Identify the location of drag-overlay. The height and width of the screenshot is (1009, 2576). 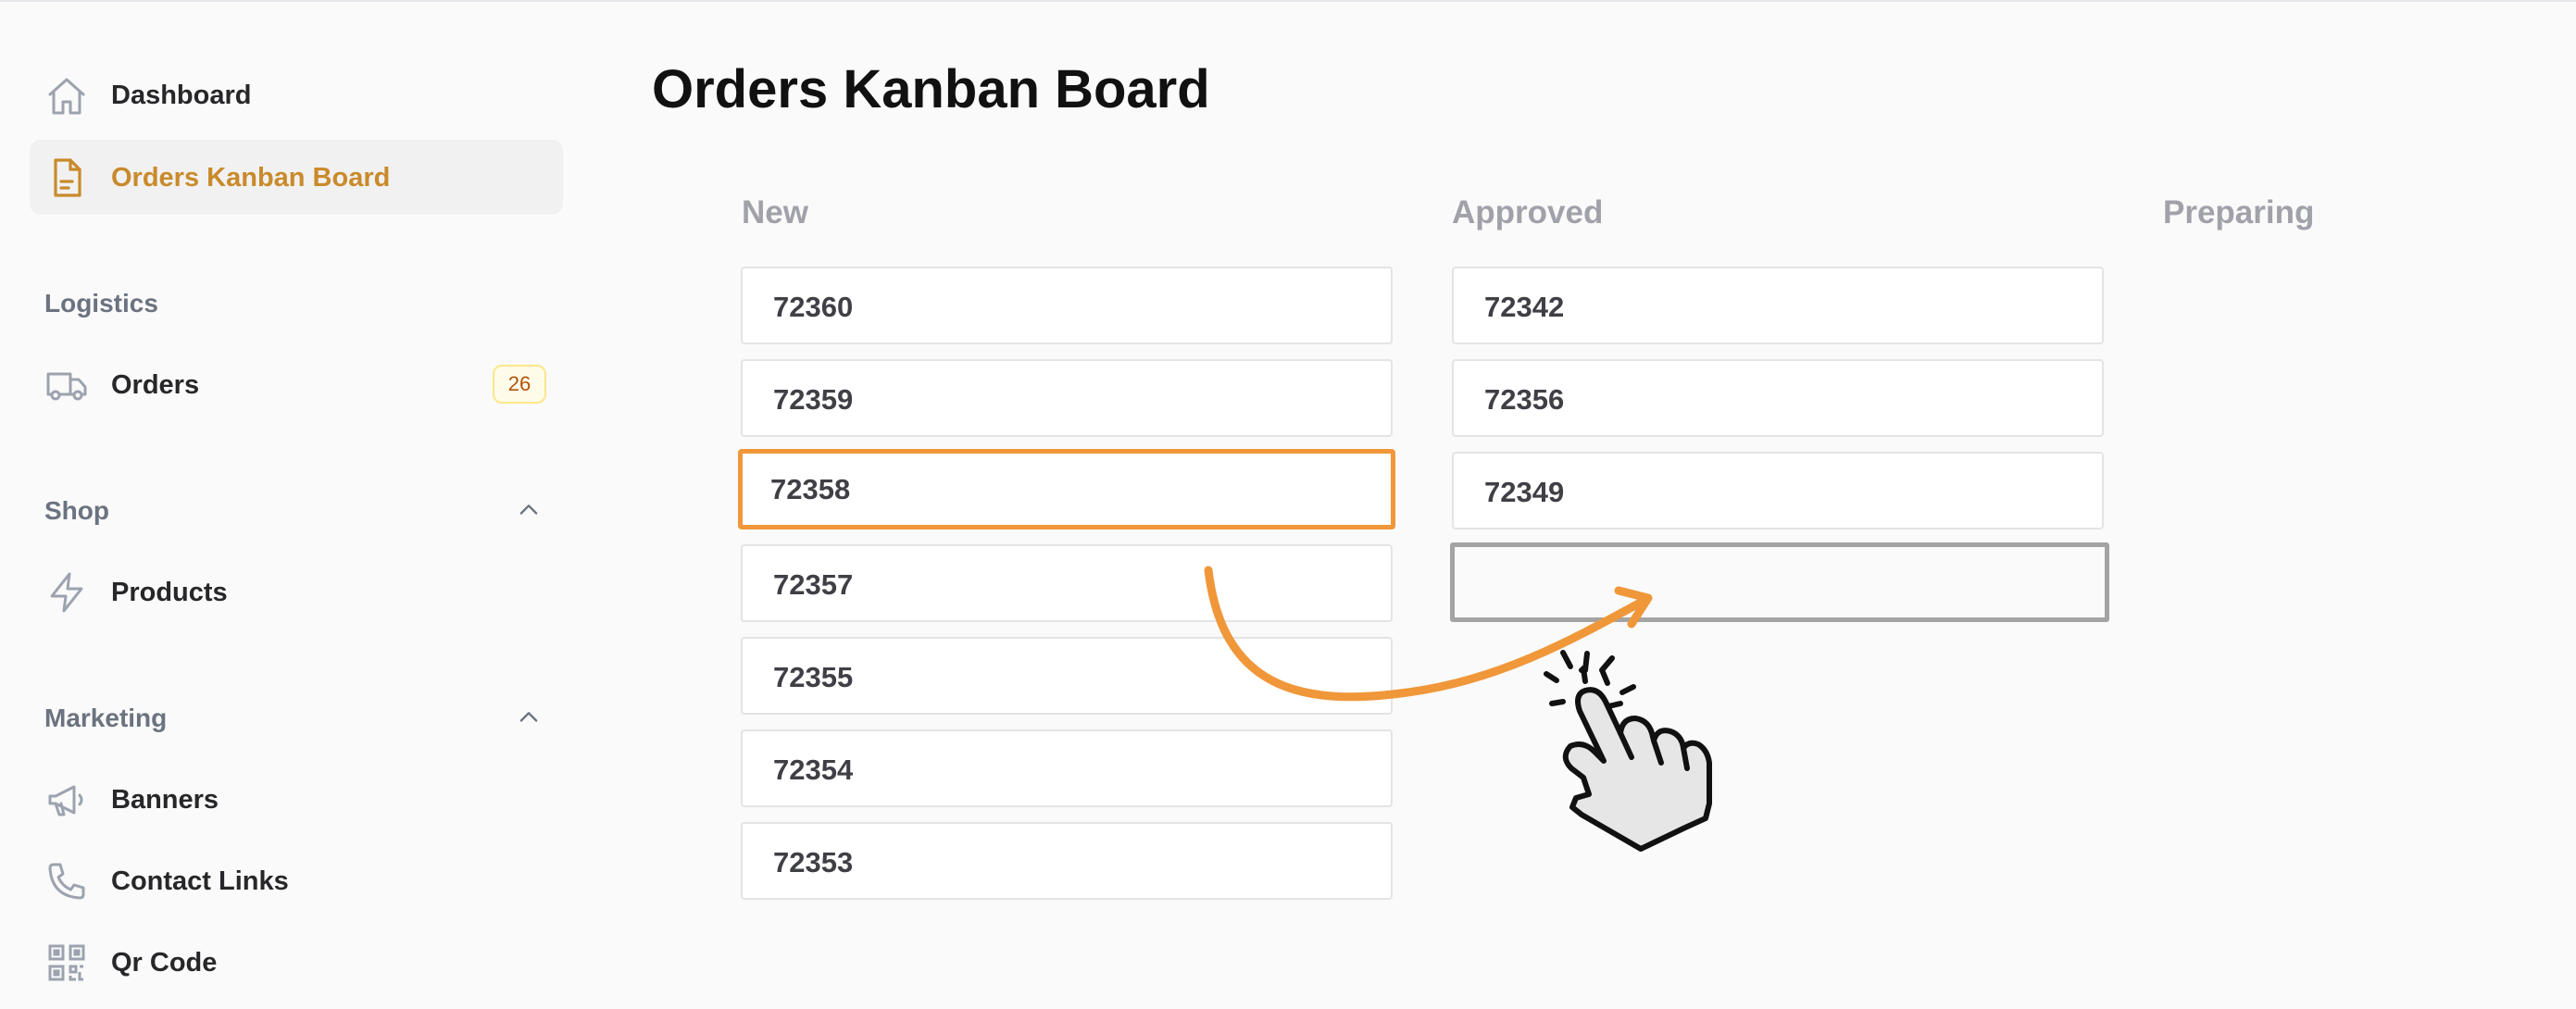
(1458, 709).